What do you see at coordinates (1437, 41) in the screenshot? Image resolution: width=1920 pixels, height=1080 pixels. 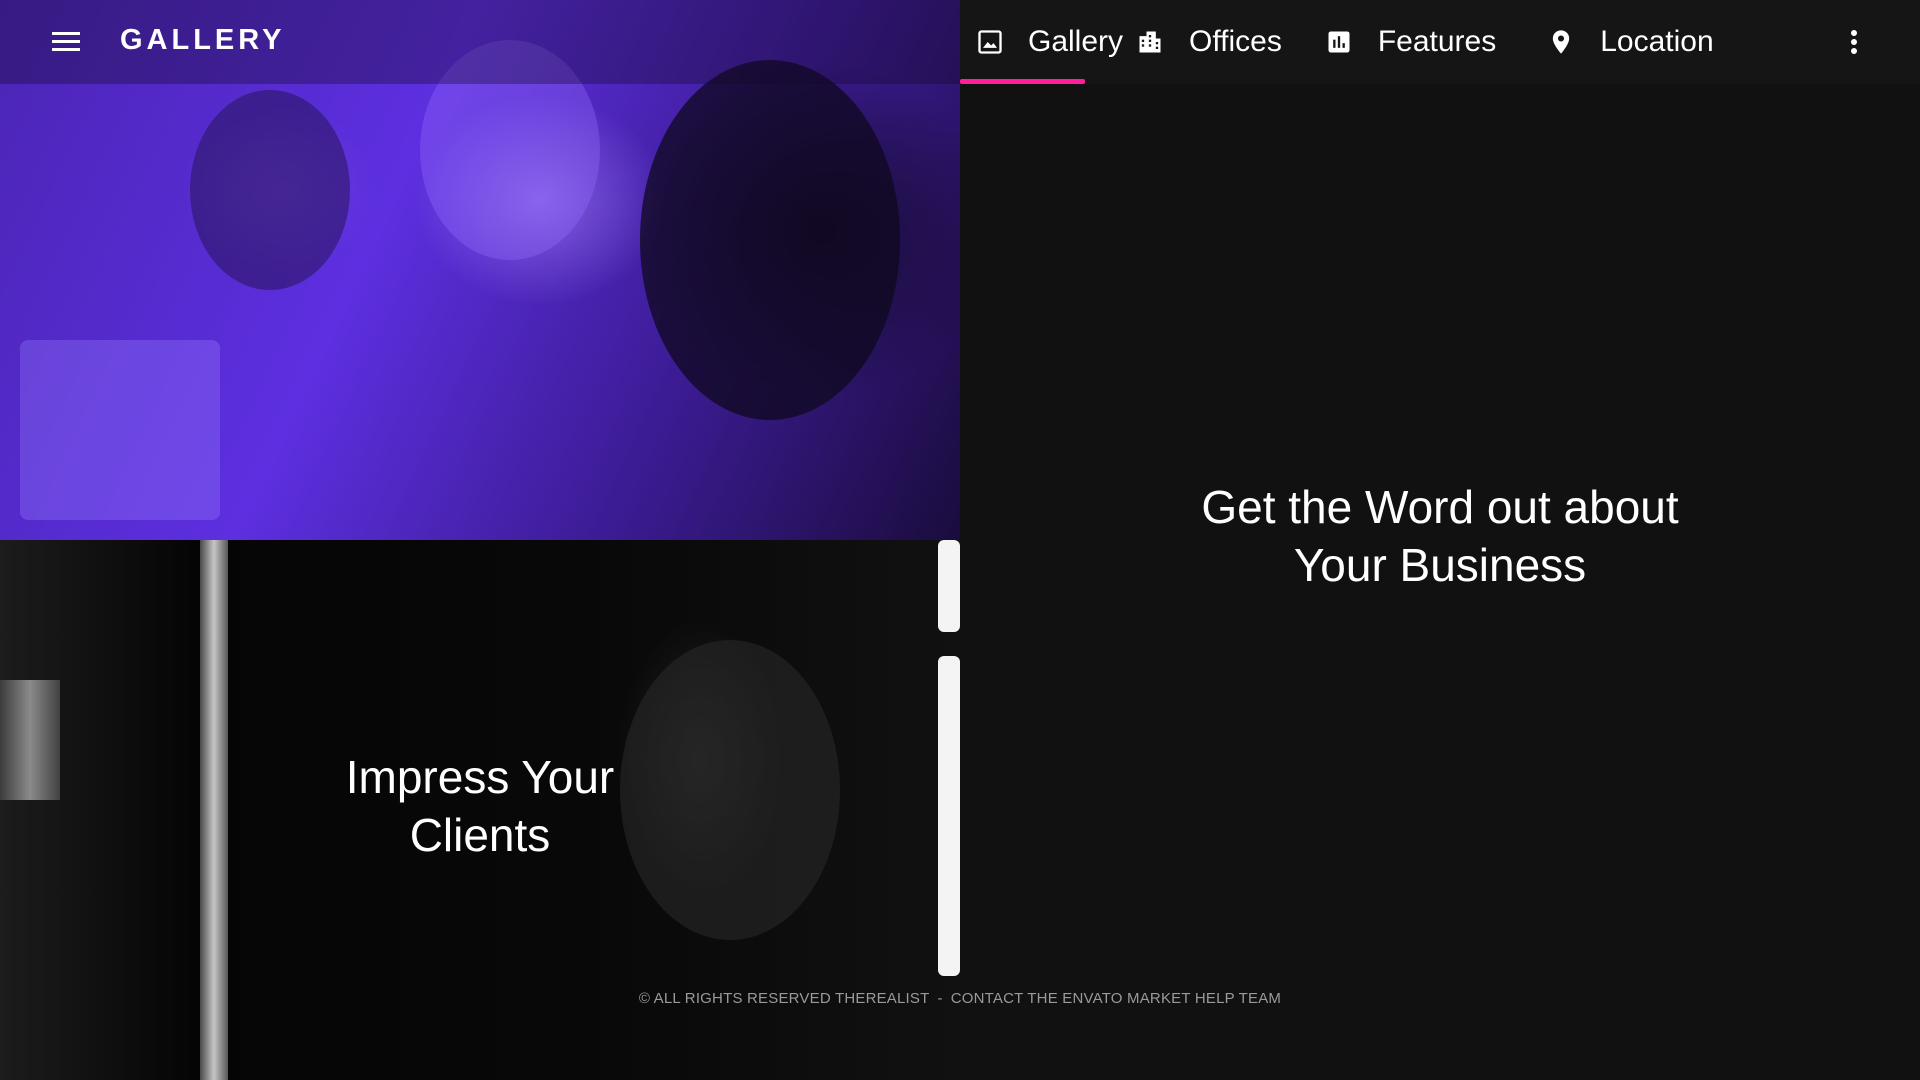 I see `tab-label: Features` at bounding box center [1437, 41].